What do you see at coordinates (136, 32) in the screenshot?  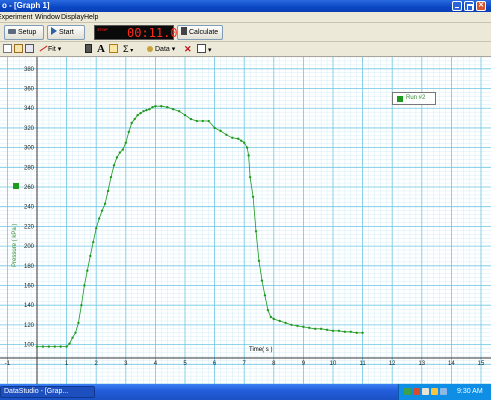 I see `timer-display: STOP 00:11.0` at bounding box center [136, 32].